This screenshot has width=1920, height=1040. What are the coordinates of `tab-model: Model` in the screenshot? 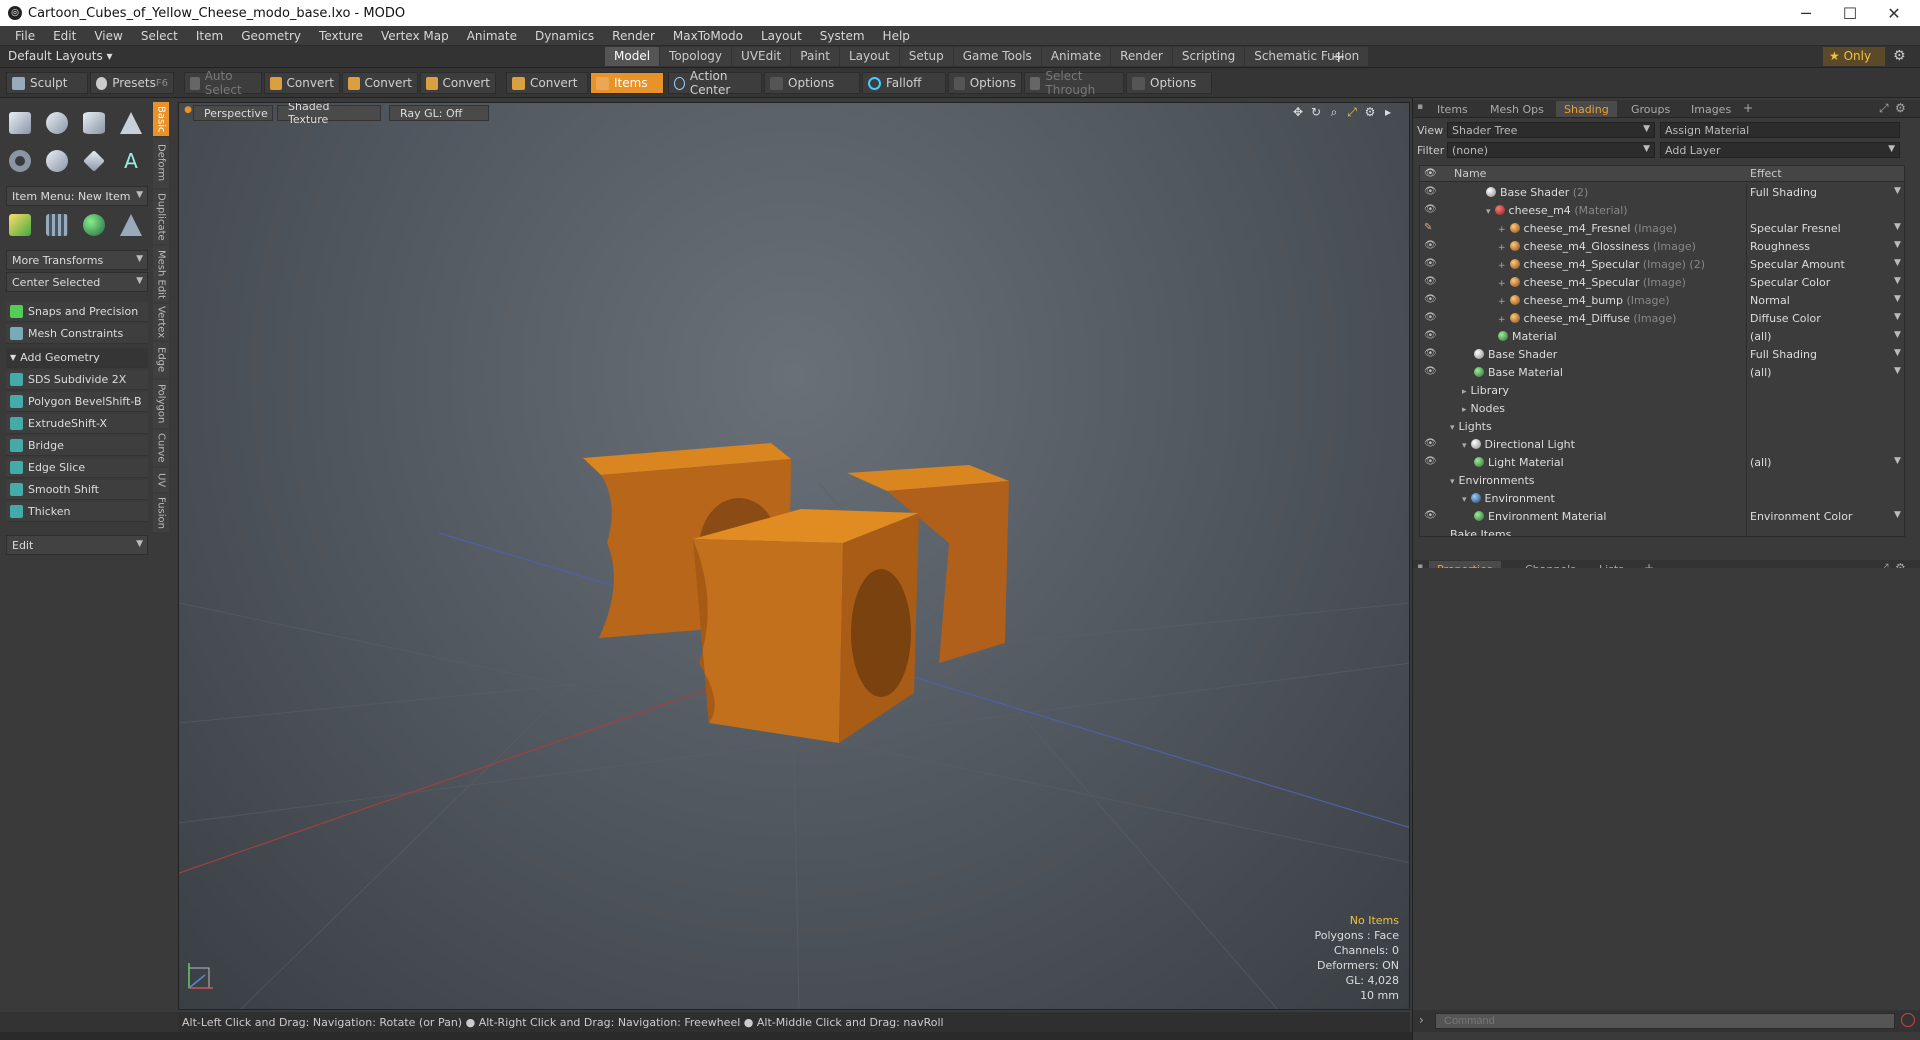 It's located at (632, 56).